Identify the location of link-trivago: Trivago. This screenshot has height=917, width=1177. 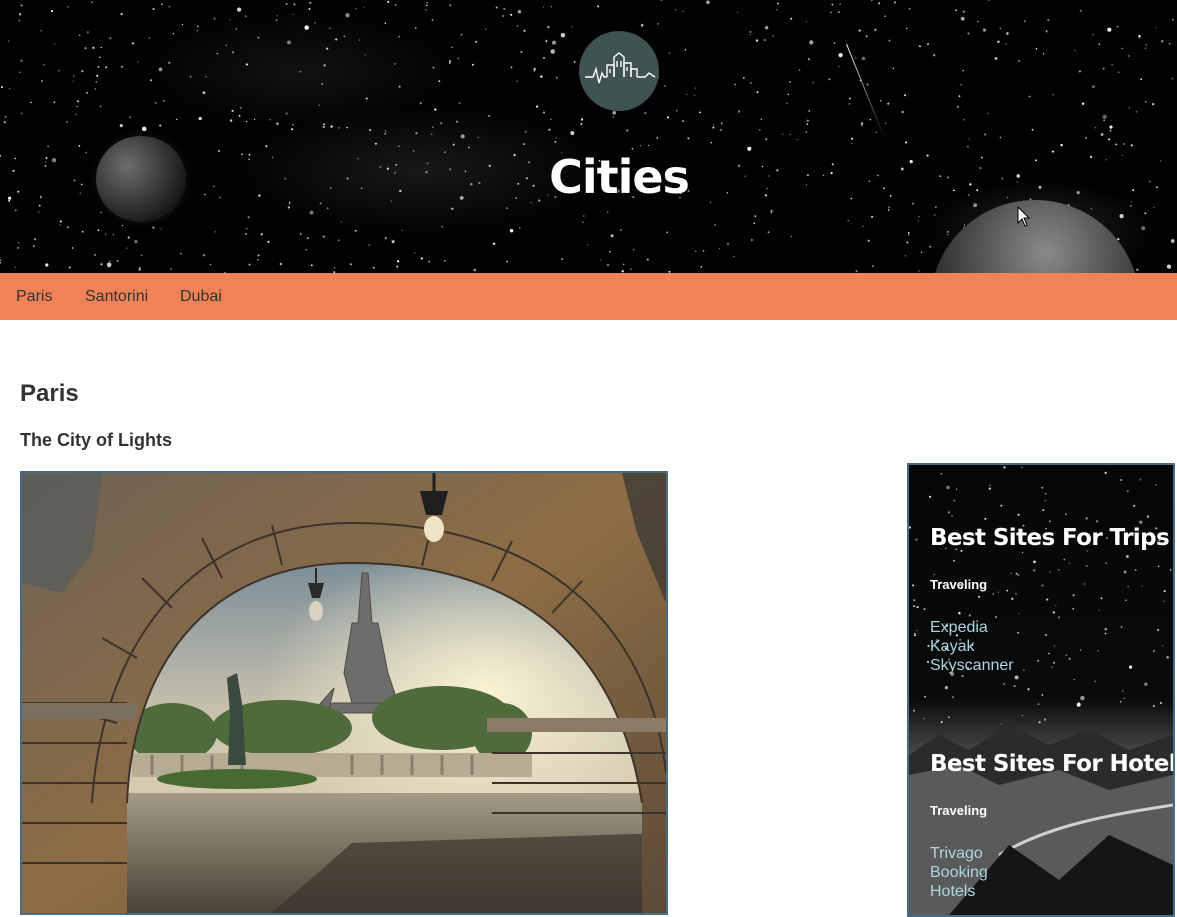
(956, 853).